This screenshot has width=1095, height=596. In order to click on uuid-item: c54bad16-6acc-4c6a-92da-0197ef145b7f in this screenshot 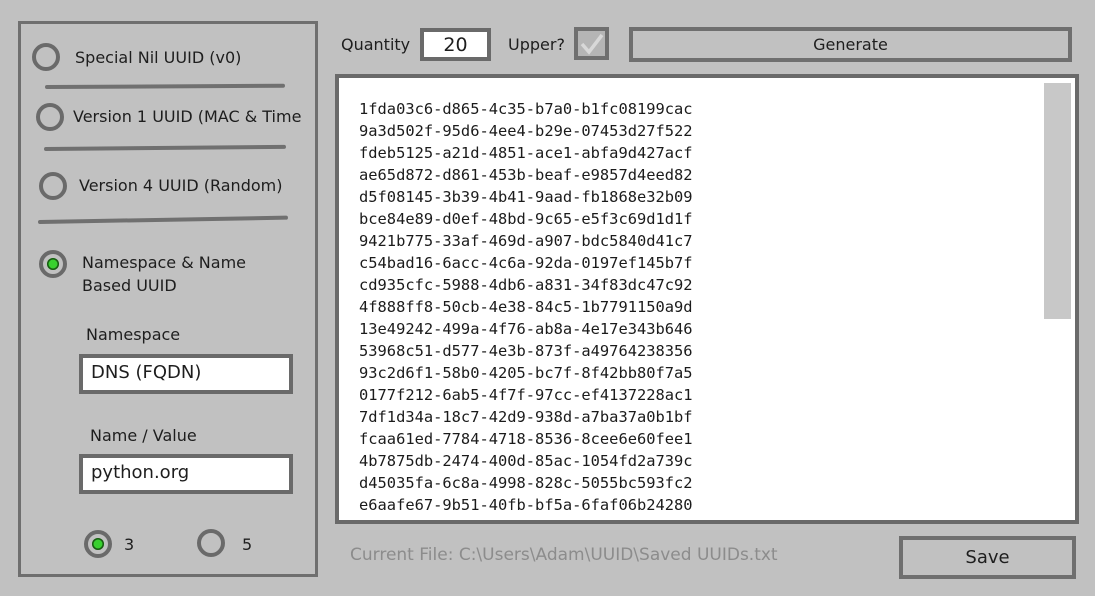, I will do `click(526, 263)`.